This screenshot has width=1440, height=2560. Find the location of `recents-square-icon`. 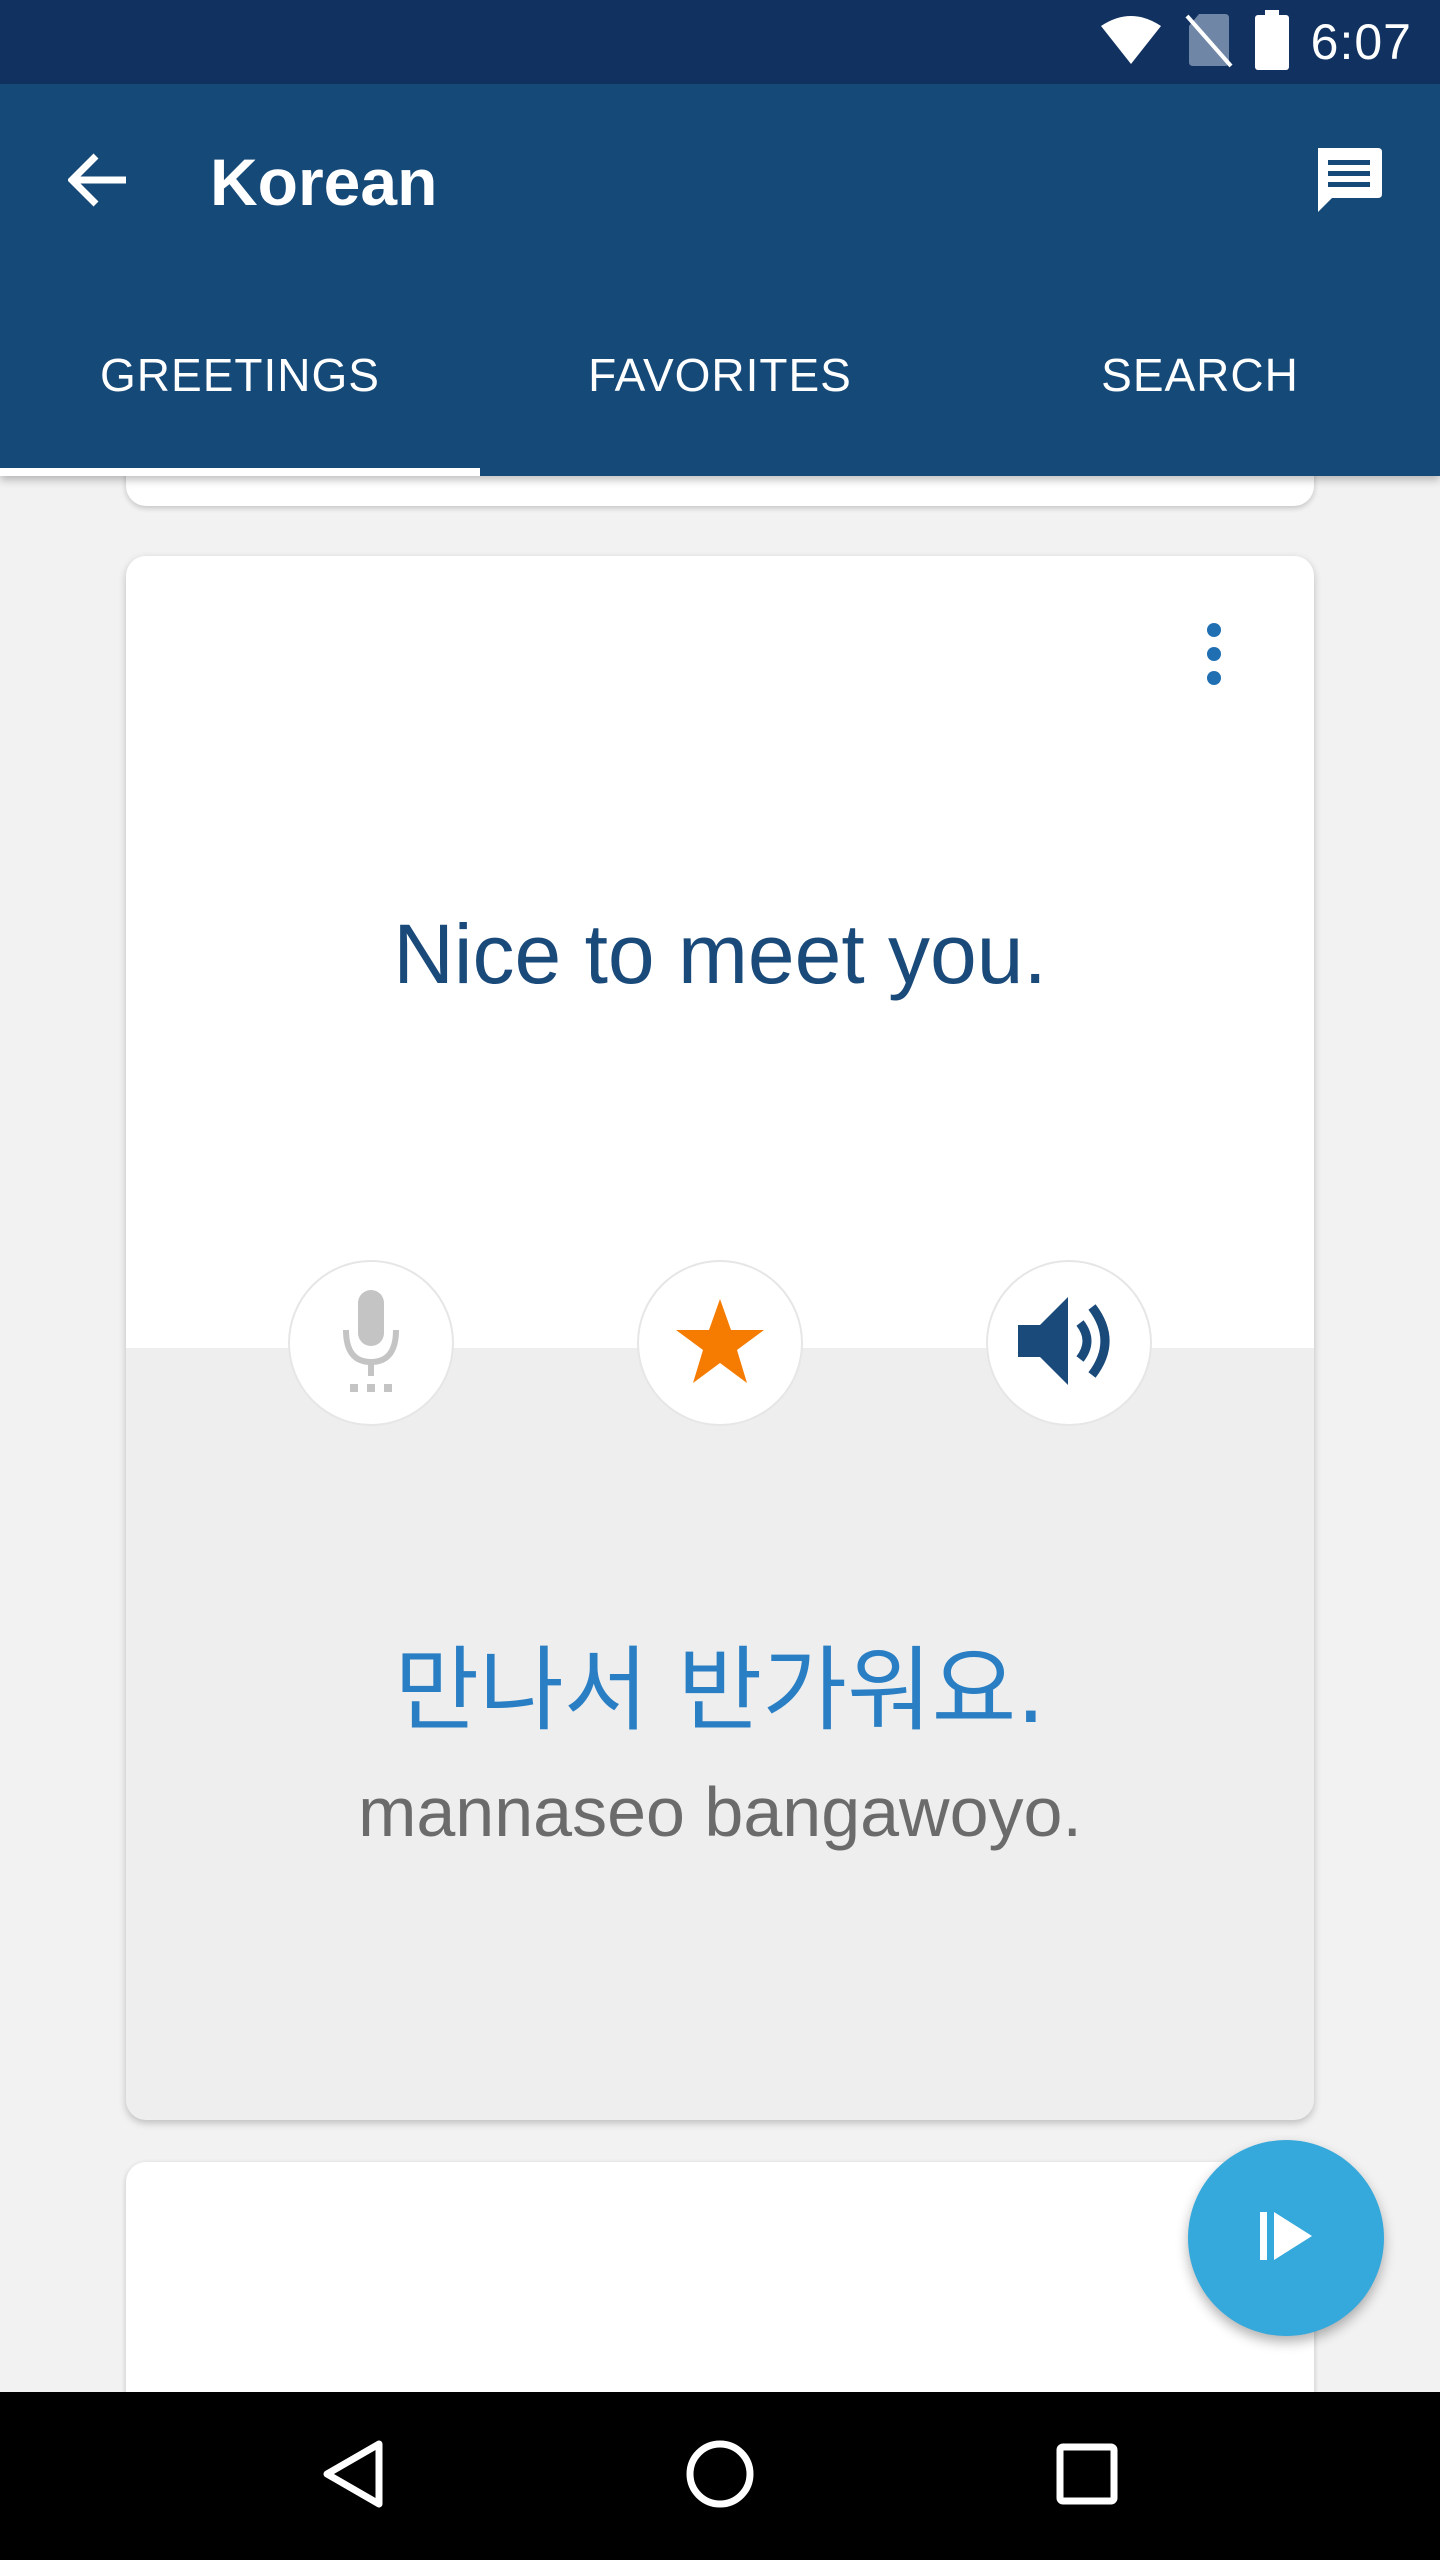

recents-square-icon is located at coordinates (1087, 2476).